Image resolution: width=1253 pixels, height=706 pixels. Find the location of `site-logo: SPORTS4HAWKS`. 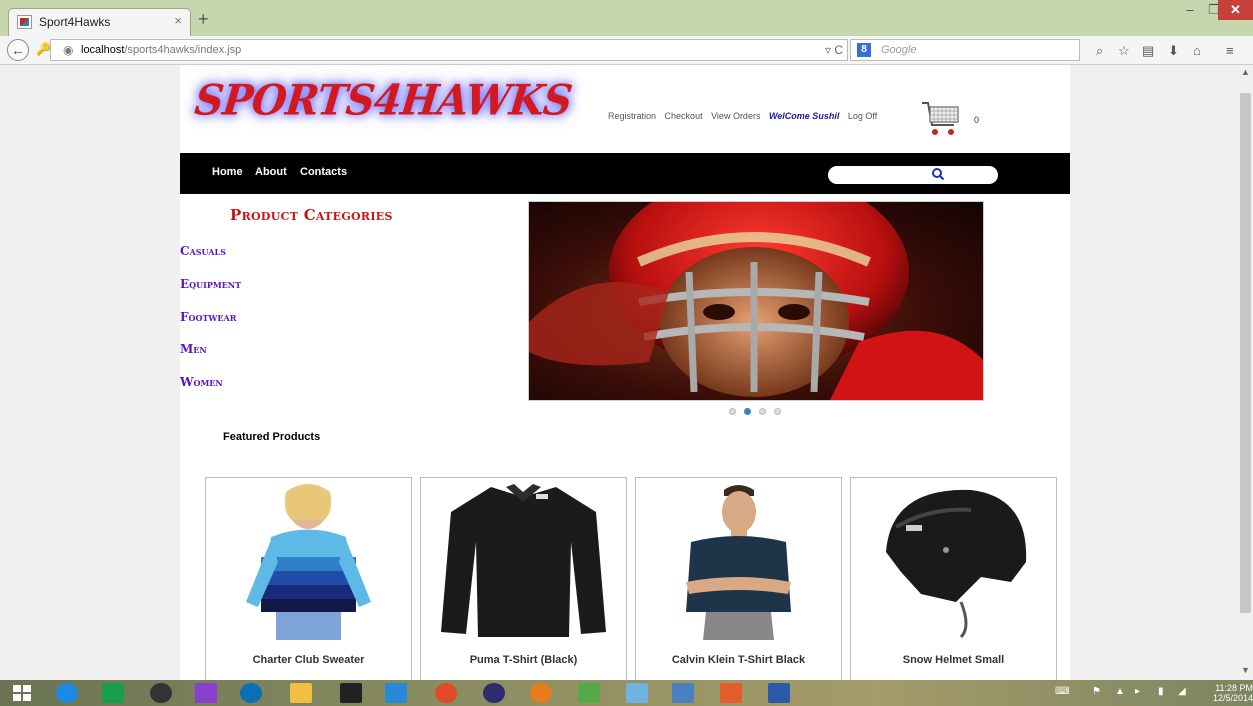

site-logo: SPORTS4HAWKS is located at coordinates (382, 106).